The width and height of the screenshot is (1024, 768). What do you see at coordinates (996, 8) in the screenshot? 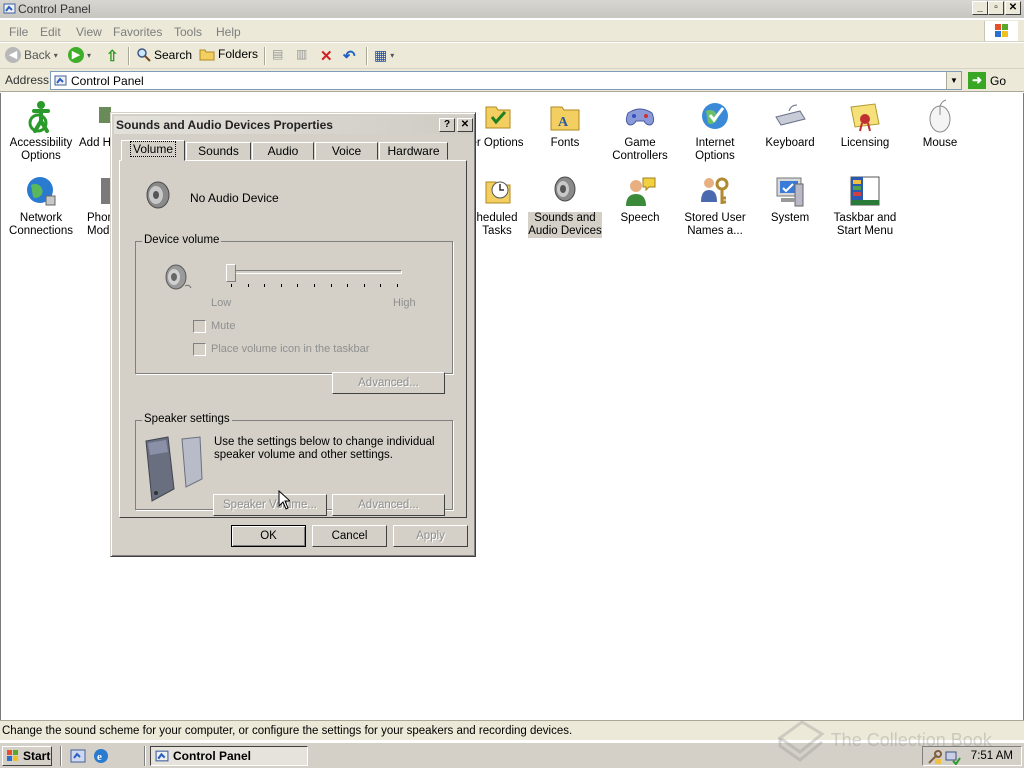
I see `restore-button: ▫` at bounding box center [996, 8].